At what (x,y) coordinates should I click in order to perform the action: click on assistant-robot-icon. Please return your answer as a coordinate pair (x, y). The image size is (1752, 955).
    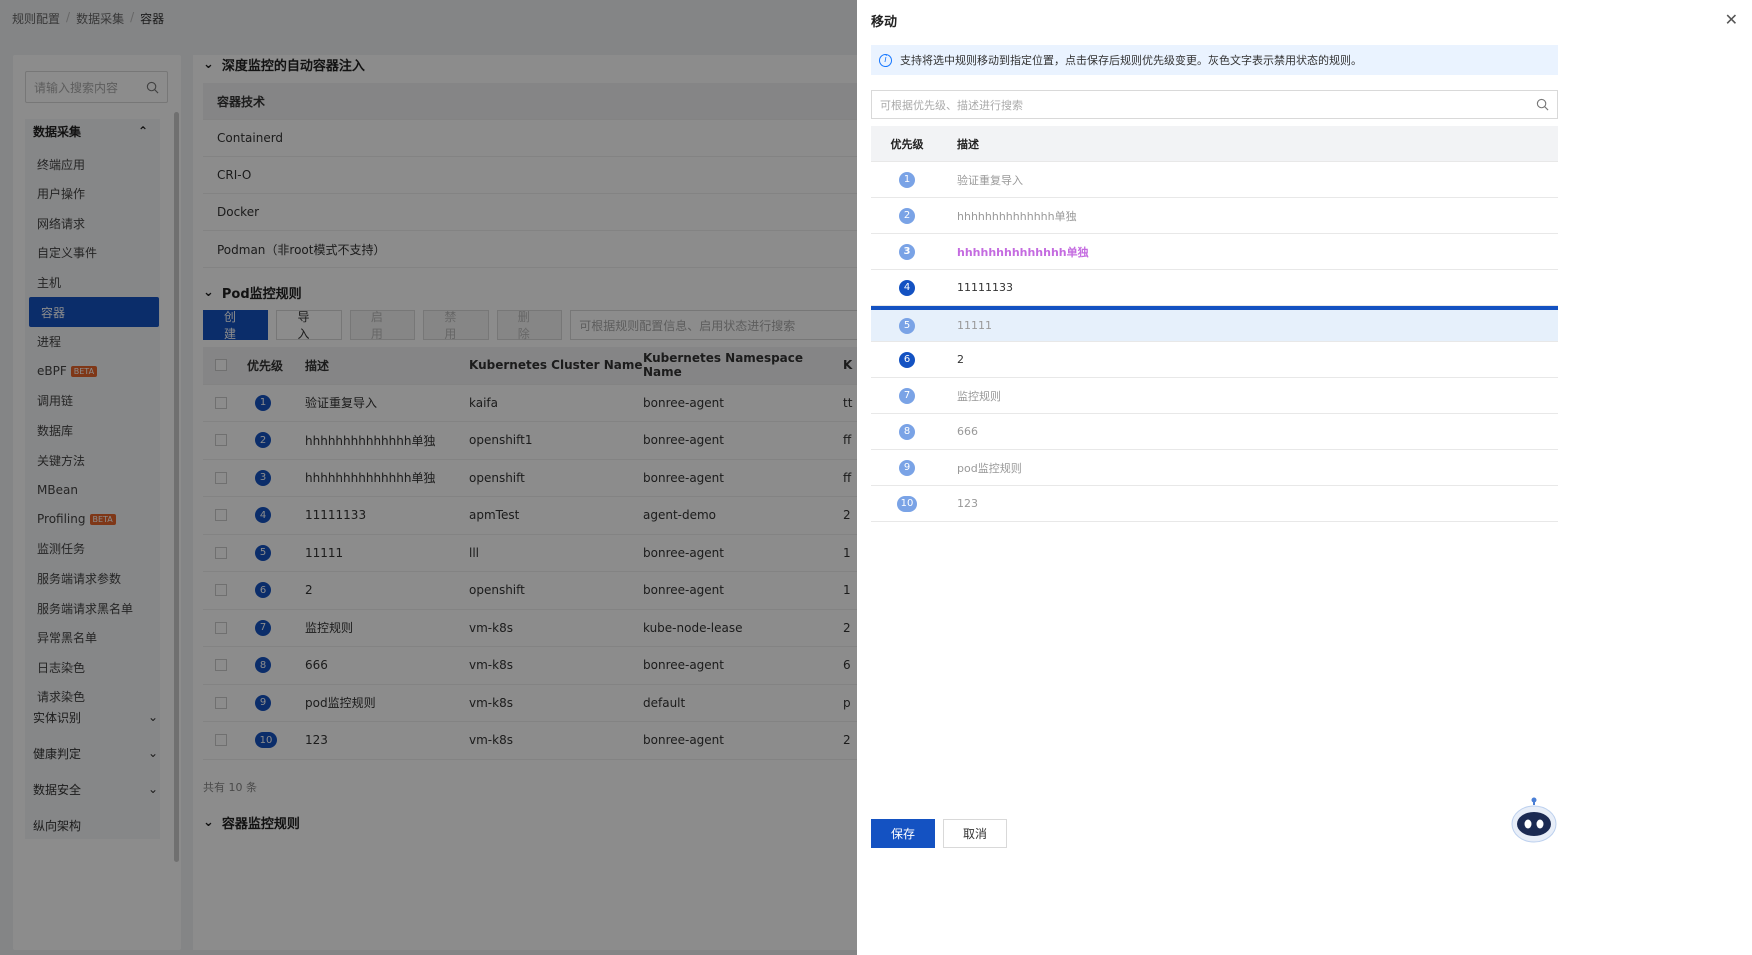
    Looking at the image, I should click on (1534, 822).